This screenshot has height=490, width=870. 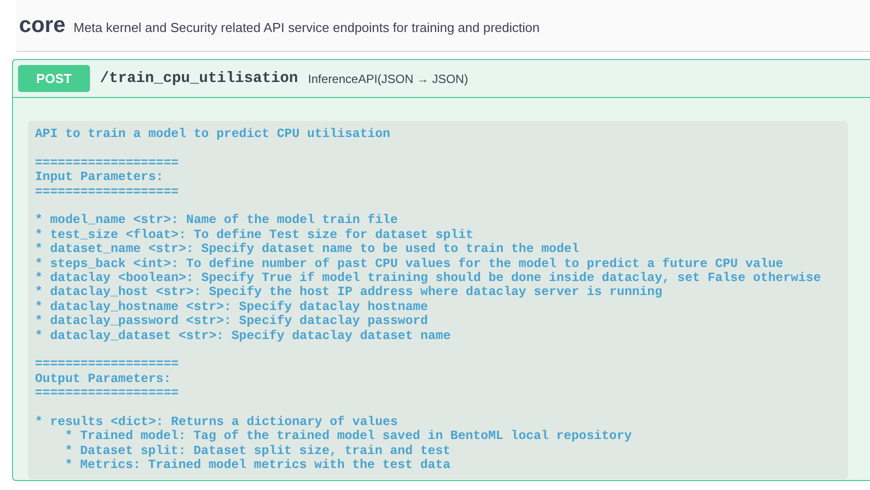 I want to click on doc-line: * dataset_name <str>: Specify dataset name to be used to train the model, so click(x=307, y=249).